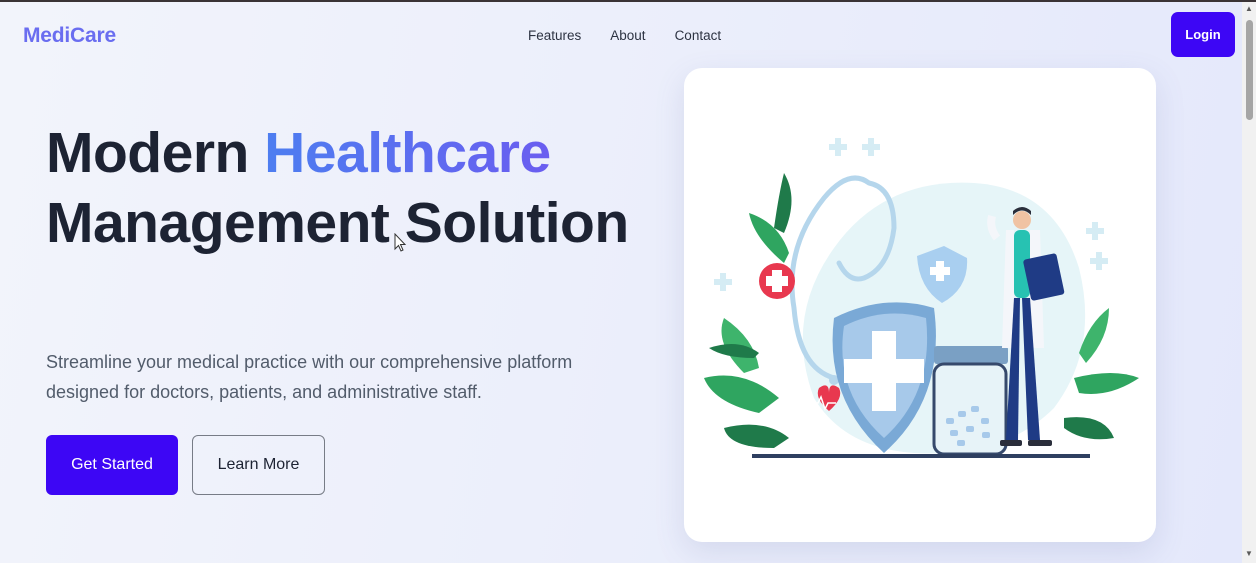  I want to click on scrollbar: ▲ ▼, so click(1249, 282).